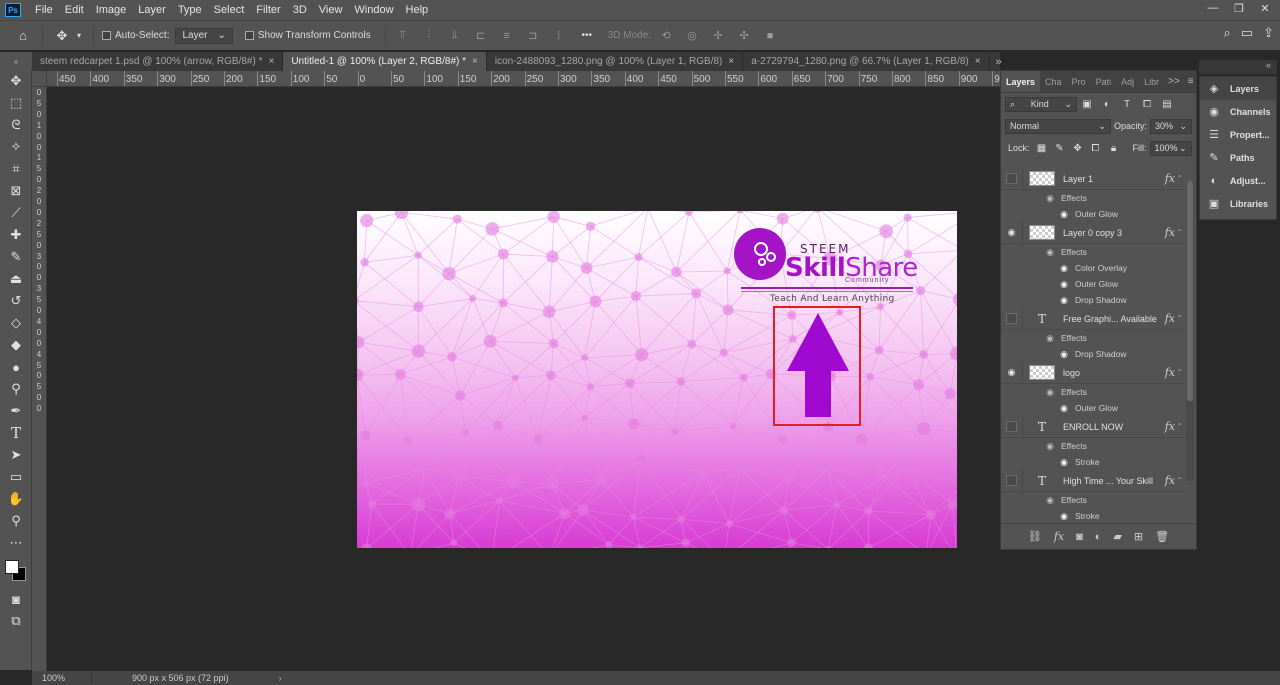  Describe the element at coordinates (16, 455) in the screenshot. I see `path-selection-tool-icon: ➤` at that location.